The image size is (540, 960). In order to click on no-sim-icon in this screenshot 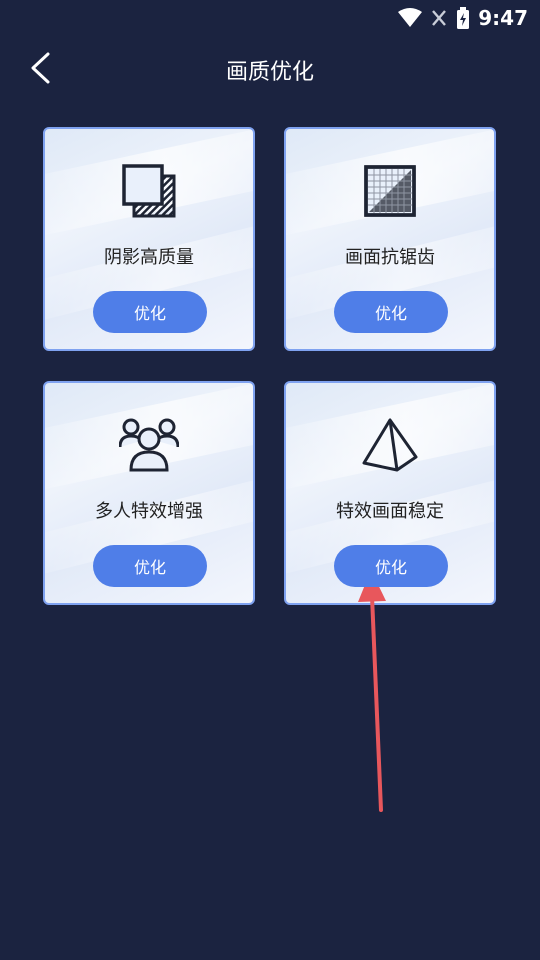, I will do `click(439, 18)`.